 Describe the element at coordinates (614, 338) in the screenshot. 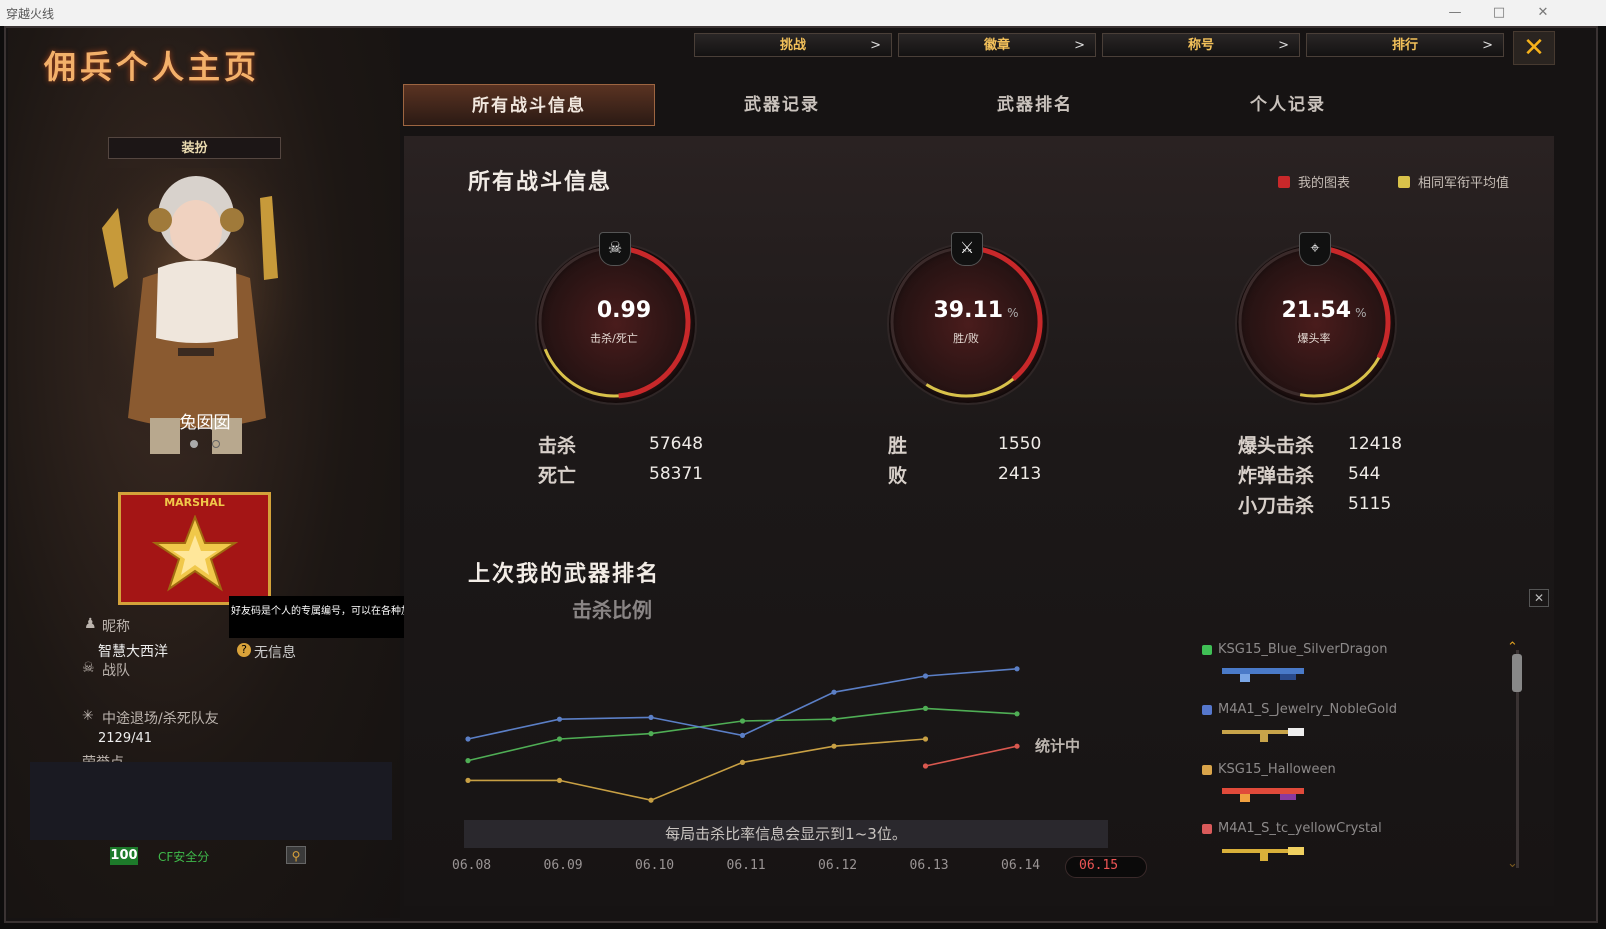

I see `kd-label: 击杀/死亡` at that location.